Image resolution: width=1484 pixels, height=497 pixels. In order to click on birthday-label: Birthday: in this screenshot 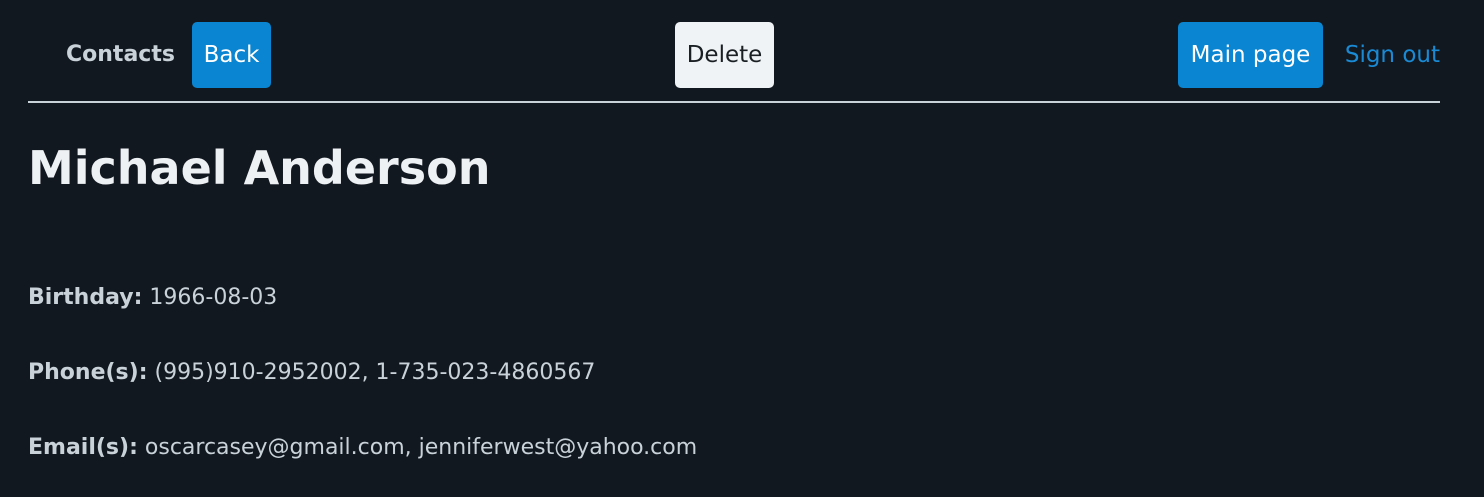, I will do `click(85, 297)`.